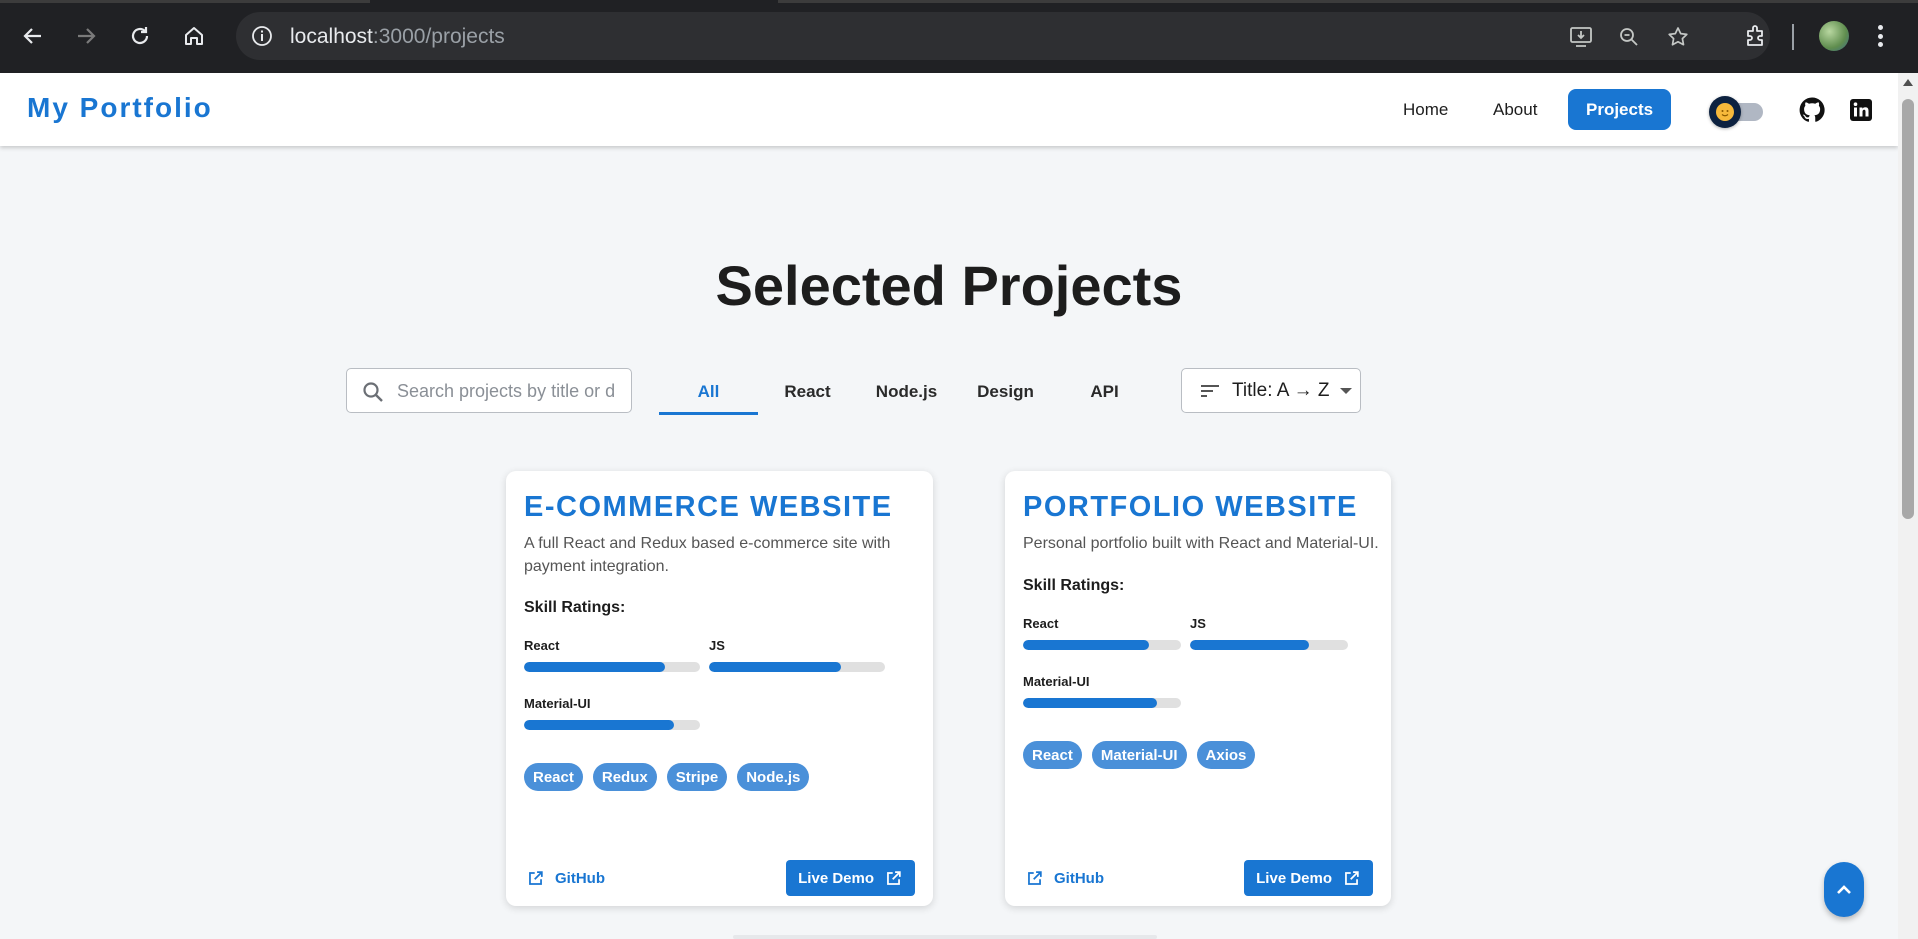  Describe the element at coordinates (1629, 37) in the screenshot. I see `zoom-icon` at that location.